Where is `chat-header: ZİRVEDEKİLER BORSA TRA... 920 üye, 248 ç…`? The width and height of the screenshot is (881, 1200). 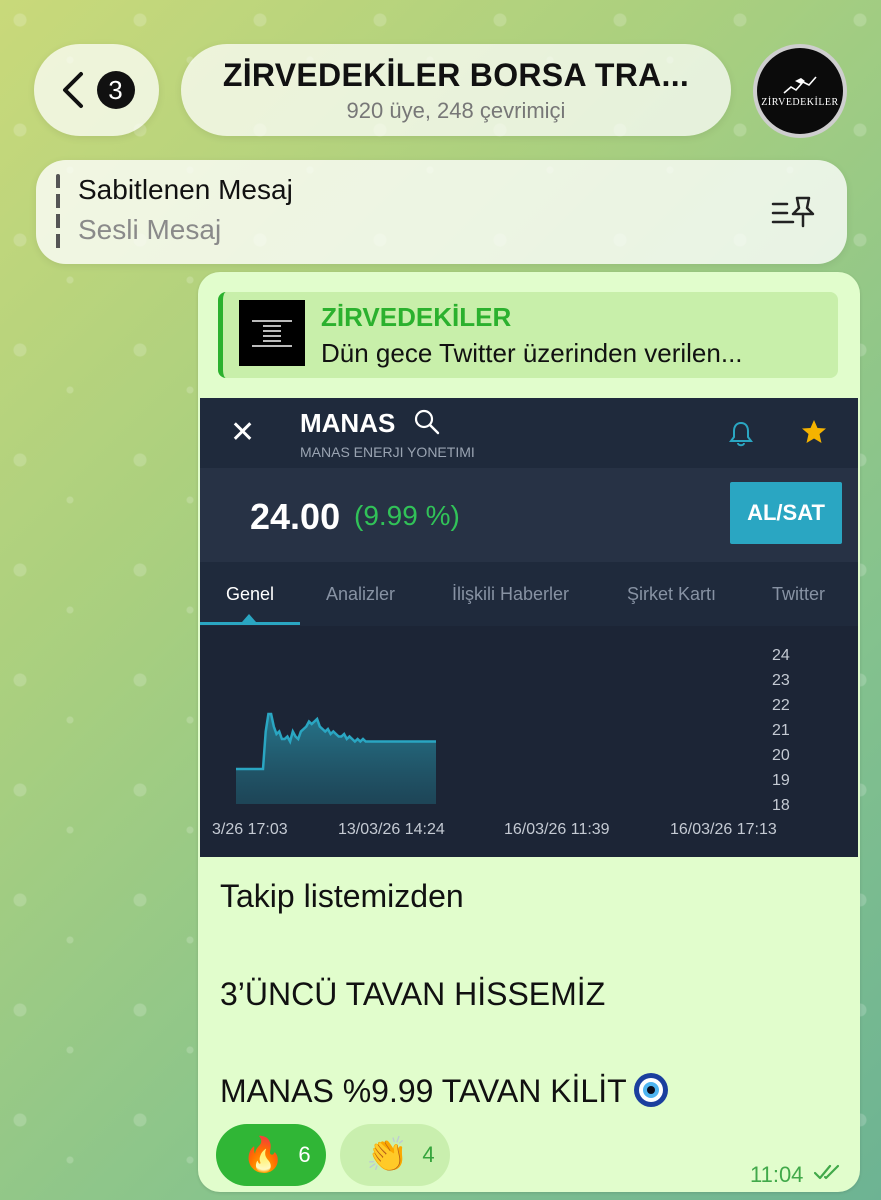
chat-header: ZİRVEDEKİLER BORSA TRA... 920 üye, 248 ç… is located at coordinates (456, 90).